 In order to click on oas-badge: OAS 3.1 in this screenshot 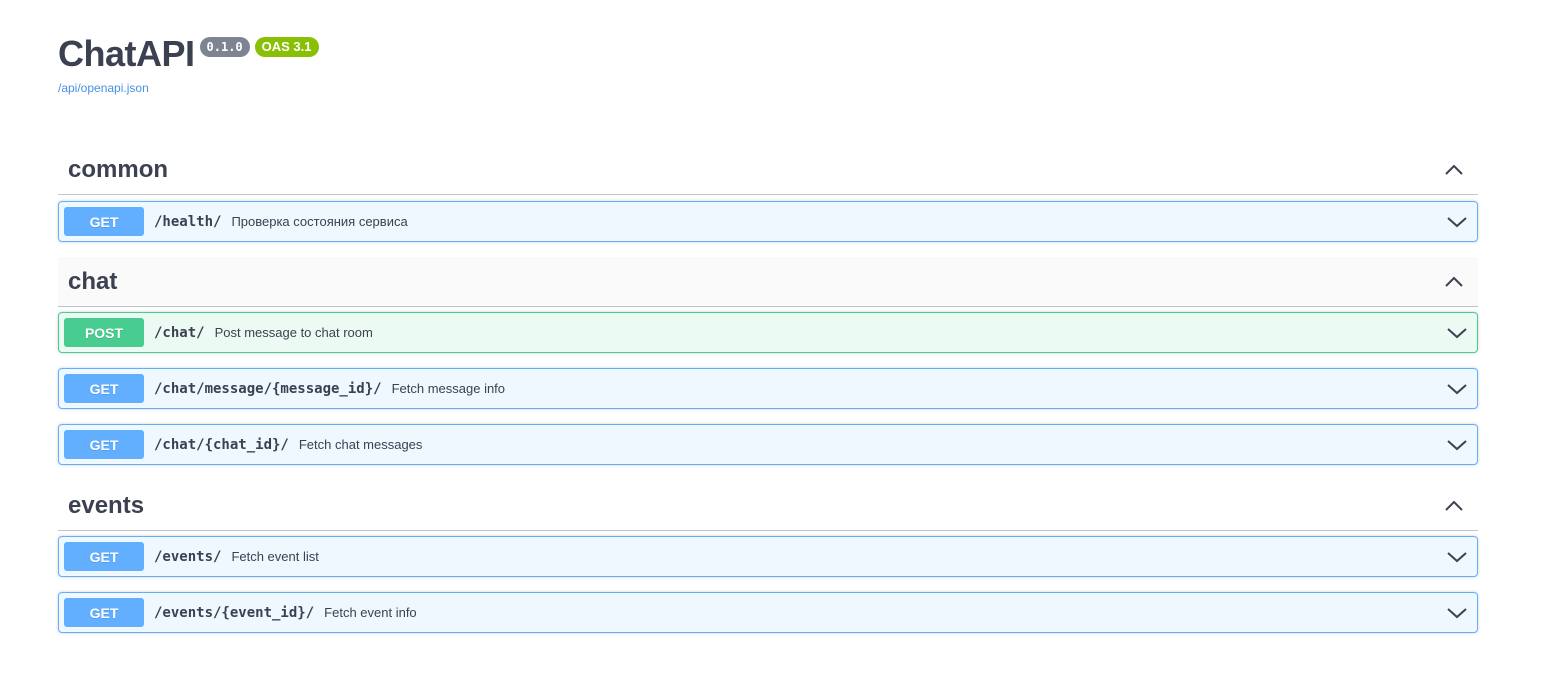, I will do `click(286, 47)`.